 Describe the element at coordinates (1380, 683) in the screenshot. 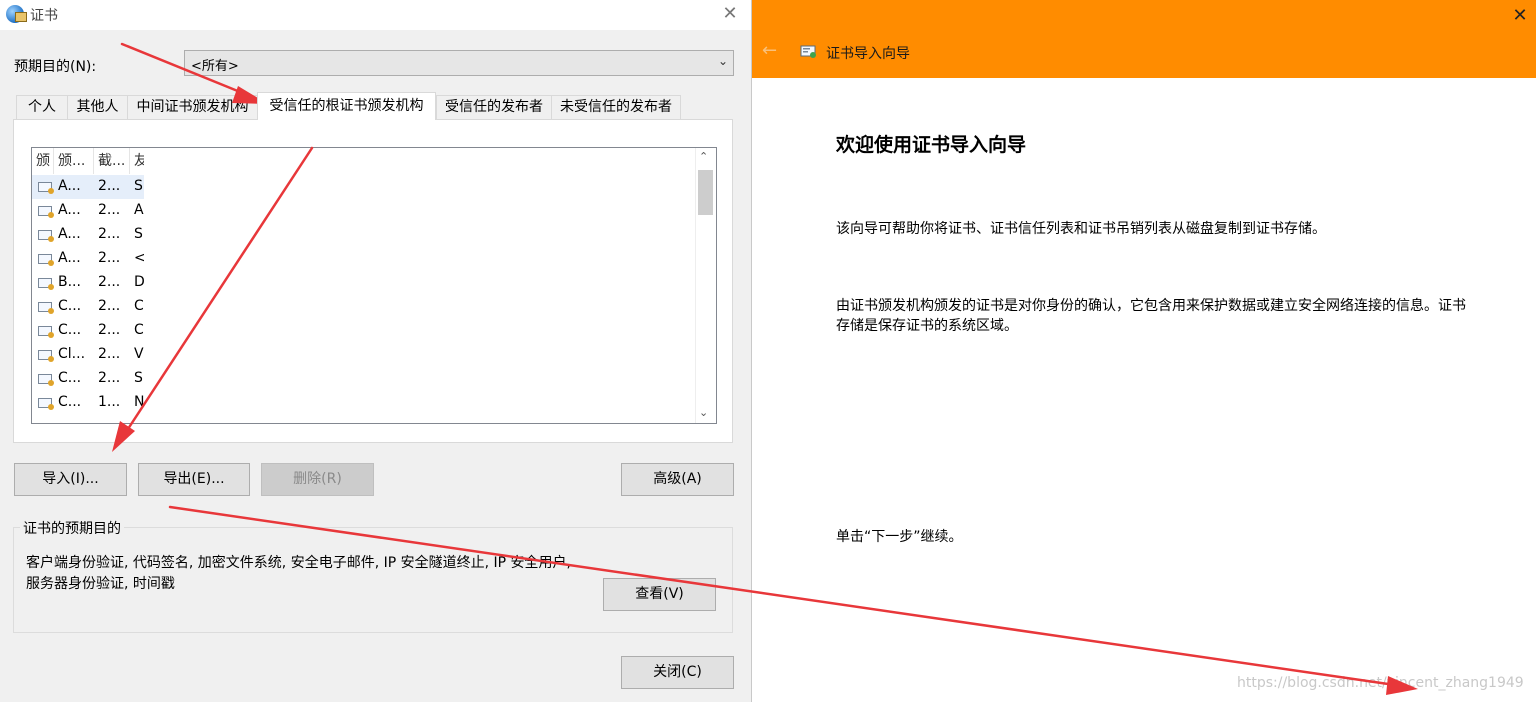

I see `watermark-text: https://blog.csdn.net/vincent_zhang1949` at that location.